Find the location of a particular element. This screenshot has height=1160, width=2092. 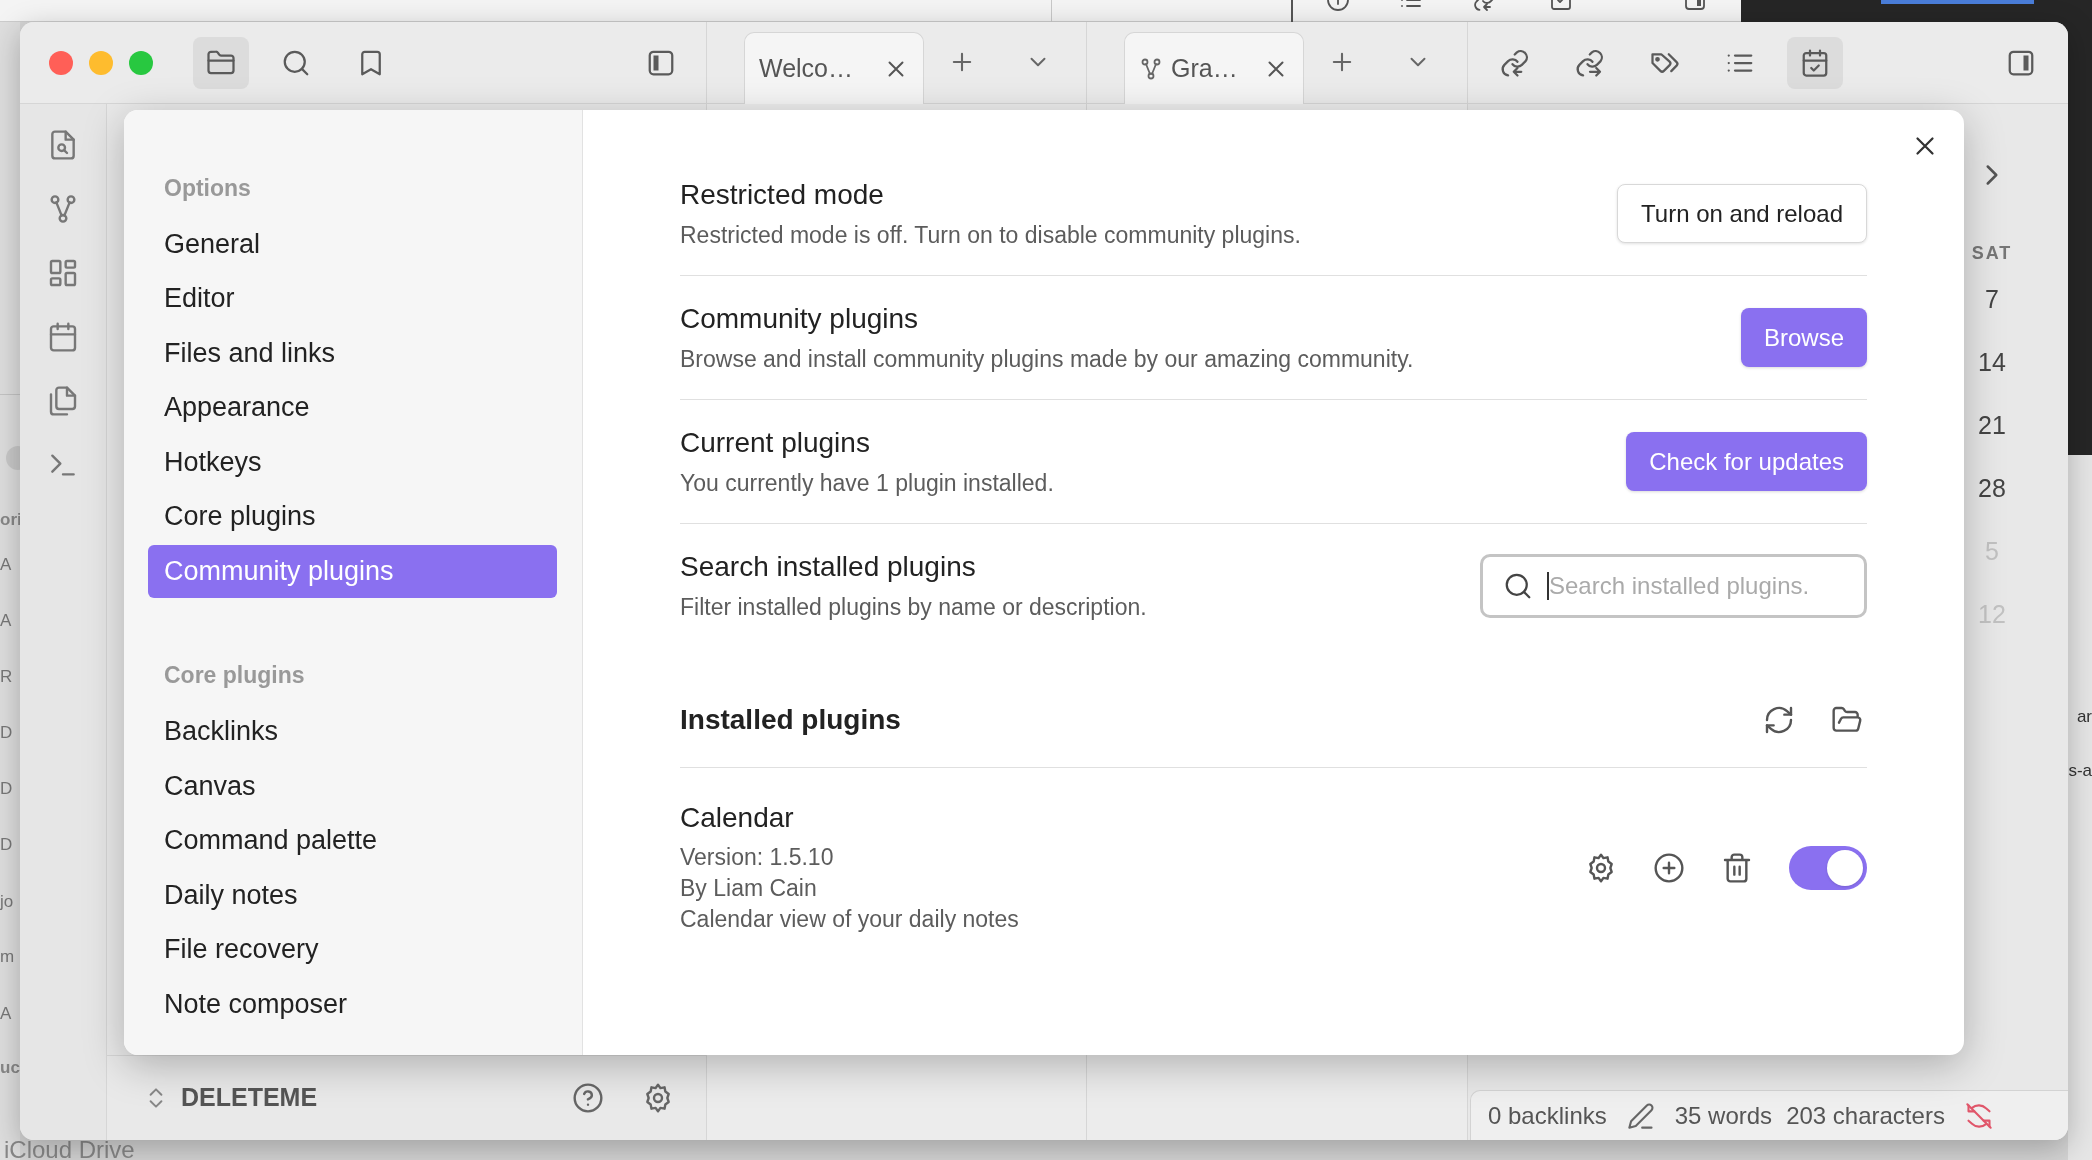

close-window-button is located at coordinates (61, 62).